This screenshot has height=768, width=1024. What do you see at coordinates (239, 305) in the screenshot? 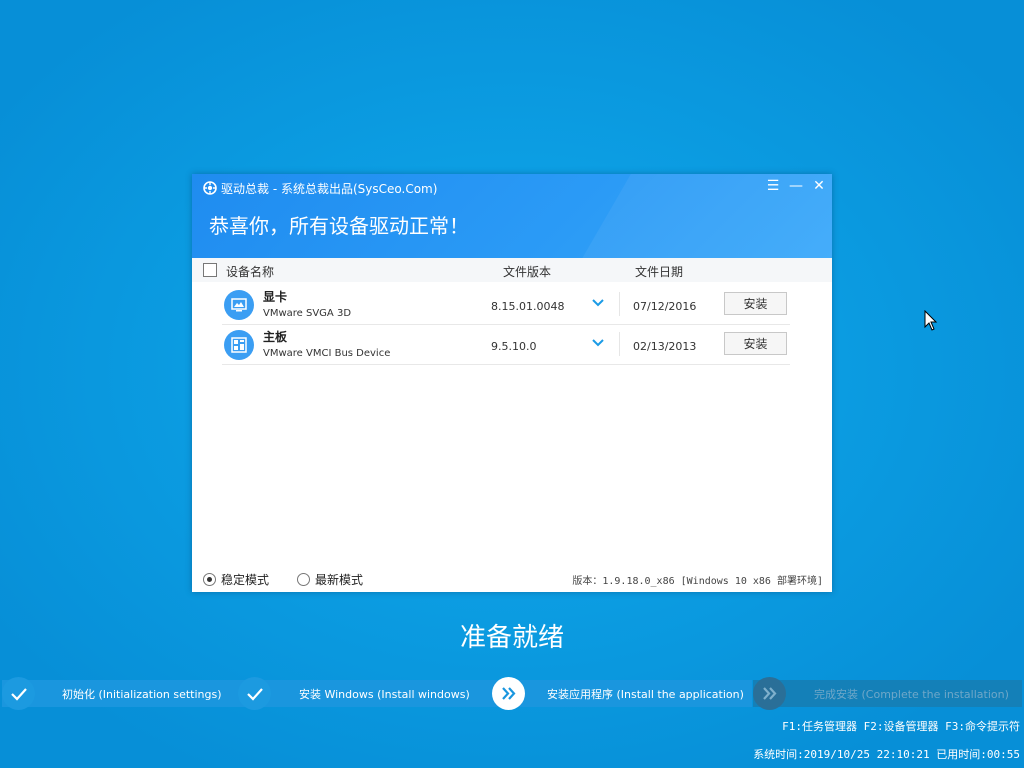
I see `display-icon` at bounding box center [239, 305].